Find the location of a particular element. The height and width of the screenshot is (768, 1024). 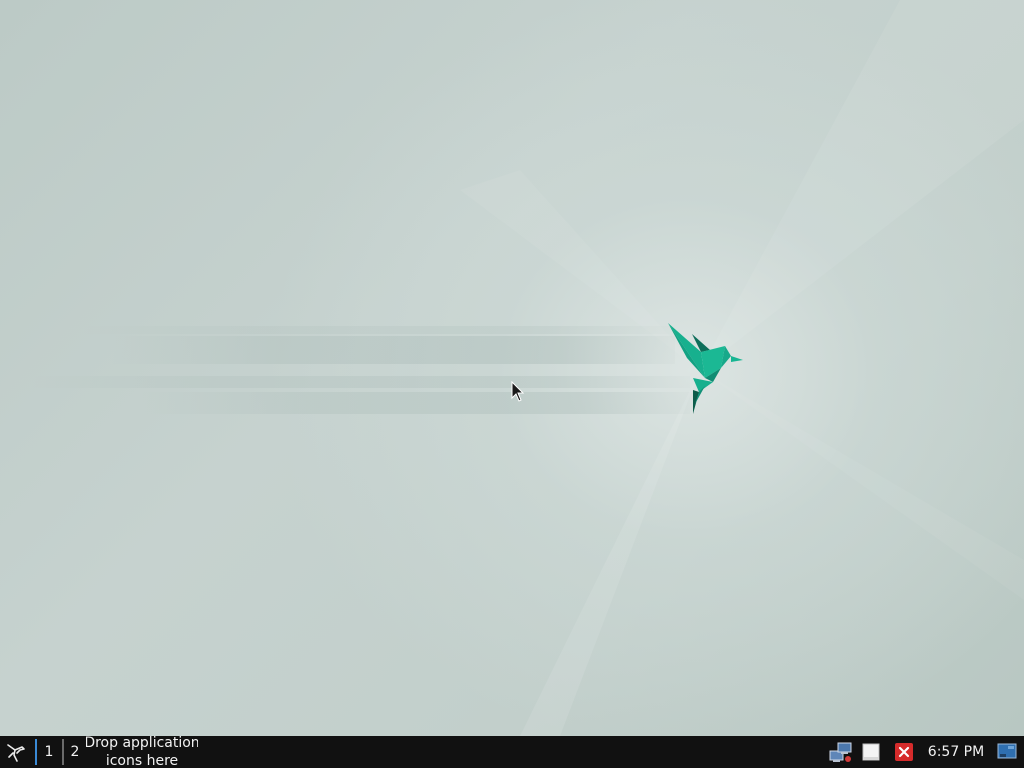

workspace-2-button: 2 is located at coordinates (75, 752).